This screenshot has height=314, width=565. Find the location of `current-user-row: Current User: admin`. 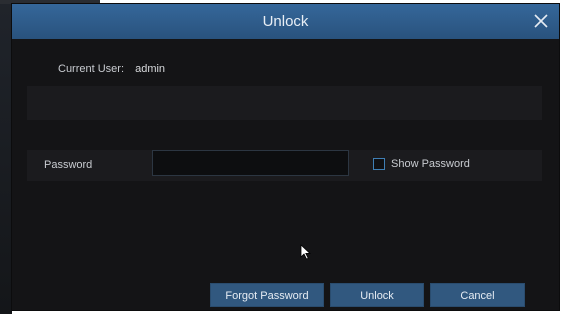

current-user-row: Current User: admin is located at coordinates (111, 69).